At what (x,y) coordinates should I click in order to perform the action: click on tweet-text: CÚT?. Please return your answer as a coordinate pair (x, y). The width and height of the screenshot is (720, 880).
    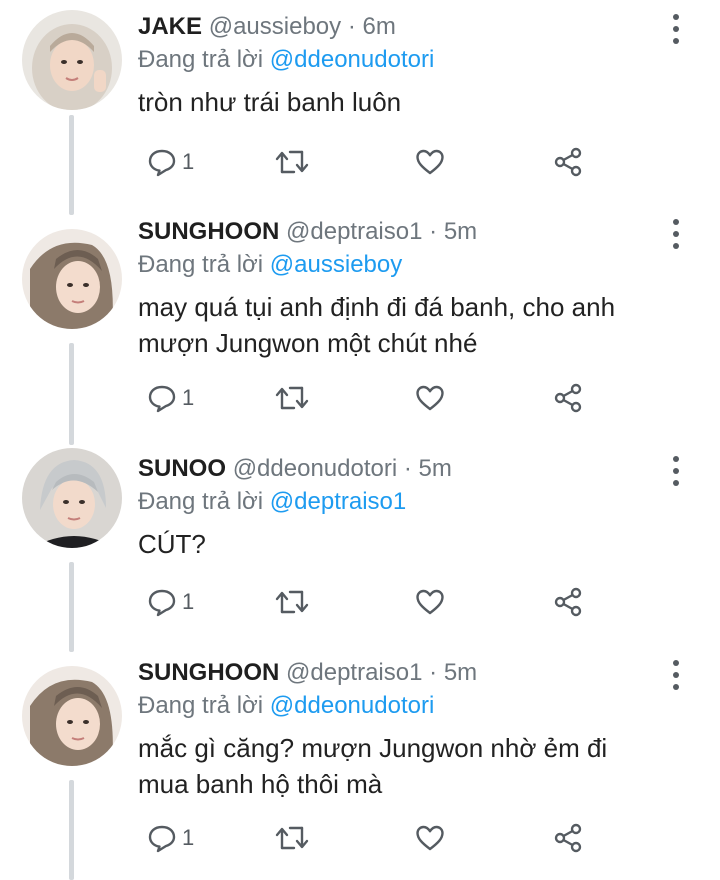
    Looking at the image, I should click on (172, 544).